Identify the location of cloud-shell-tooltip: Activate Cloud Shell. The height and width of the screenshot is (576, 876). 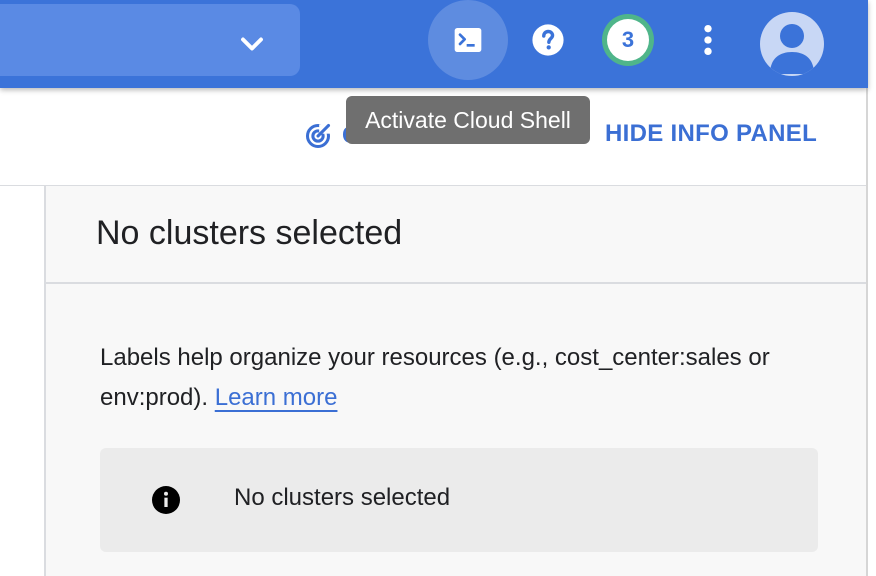
(468, 120).